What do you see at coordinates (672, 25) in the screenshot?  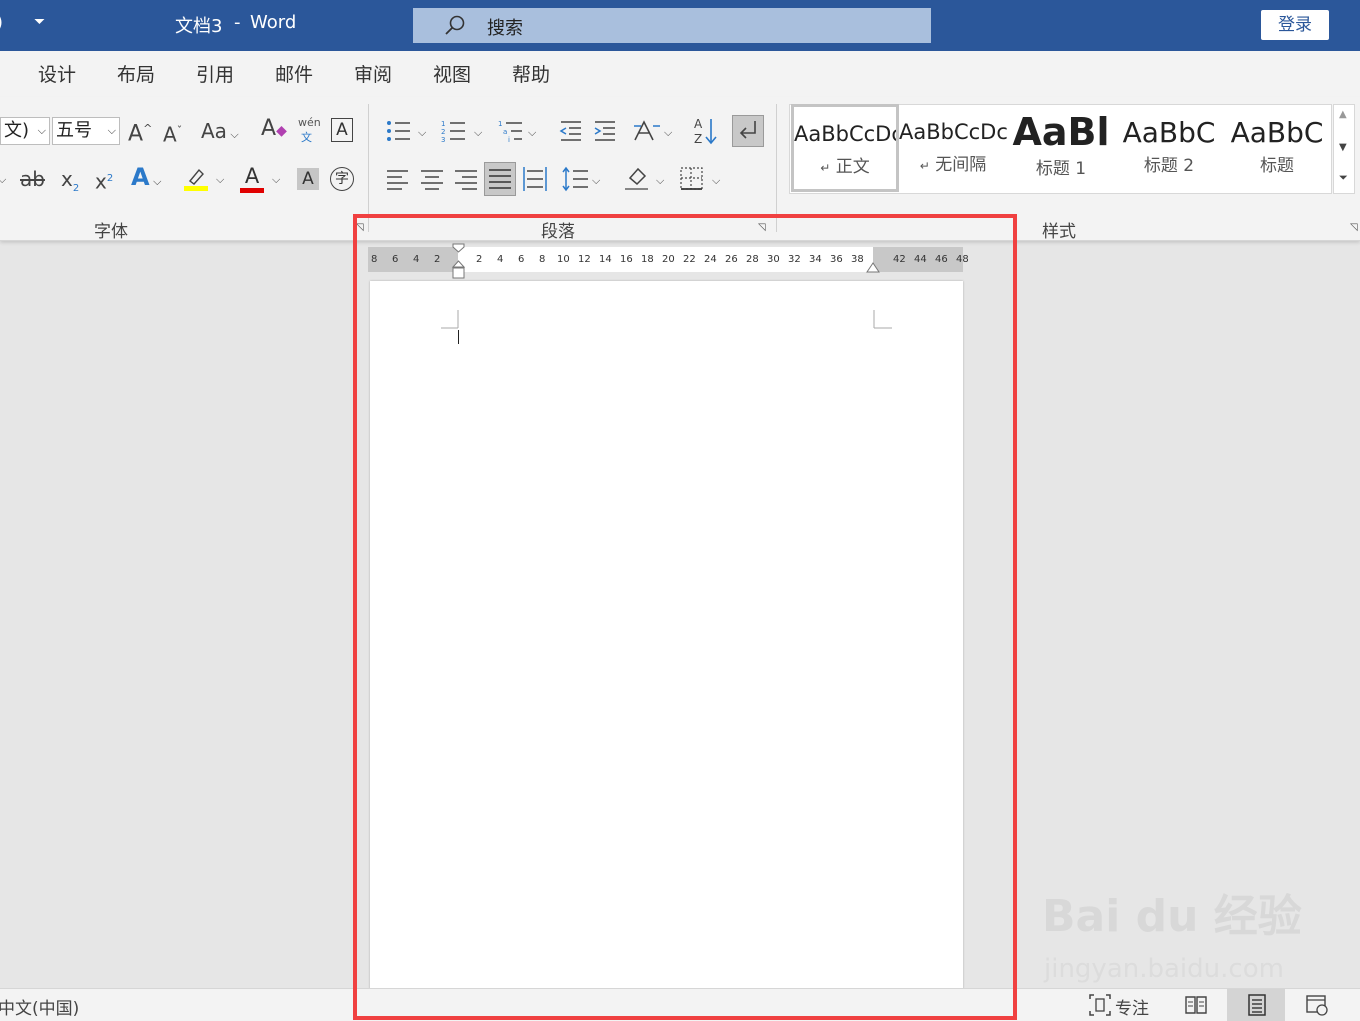 I see `search-box: 搜索` at bounding box center [672, 25].